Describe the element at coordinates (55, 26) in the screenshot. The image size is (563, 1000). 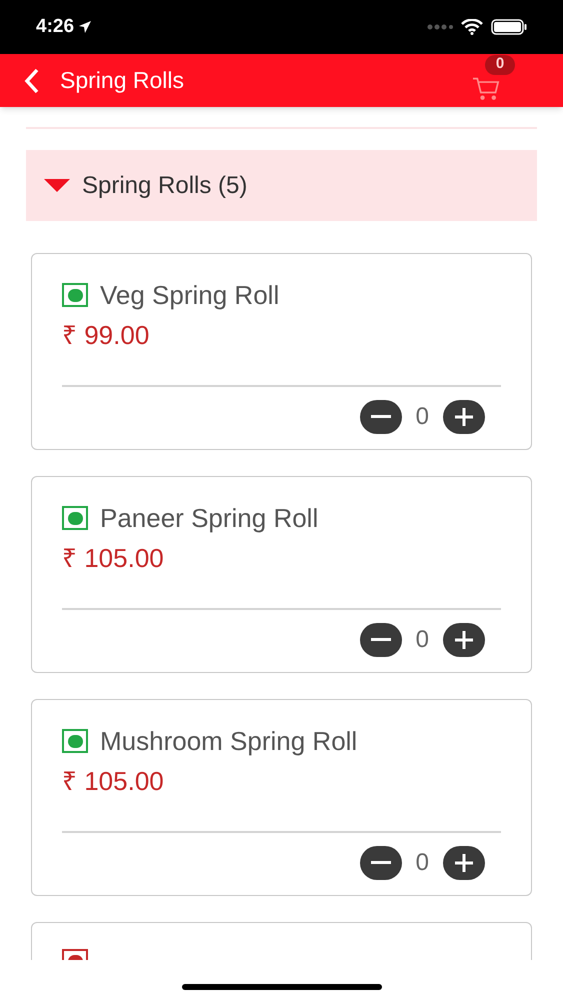
I see `status-time: 4:26` at that location.